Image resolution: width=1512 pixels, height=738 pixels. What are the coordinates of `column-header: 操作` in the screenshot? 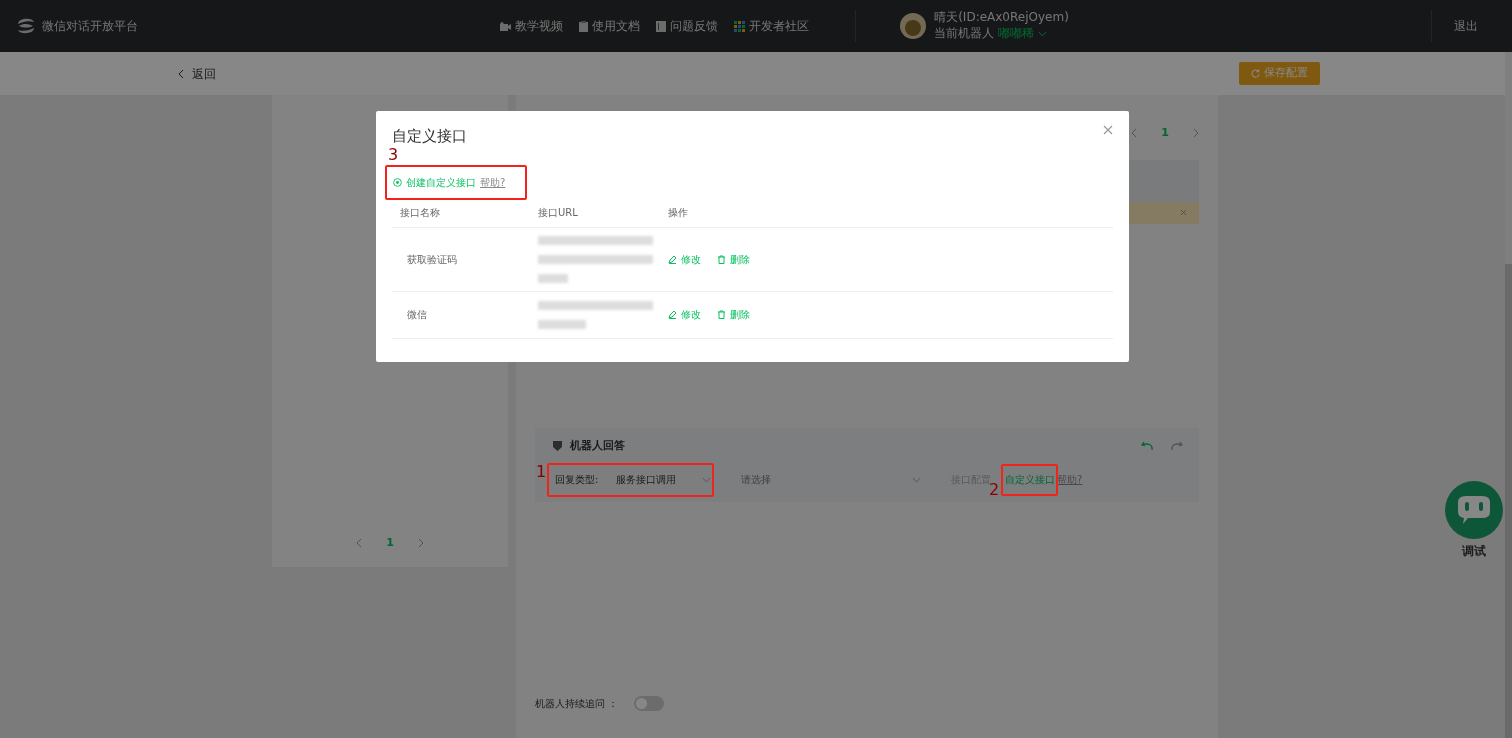 It's located at (678, 212).